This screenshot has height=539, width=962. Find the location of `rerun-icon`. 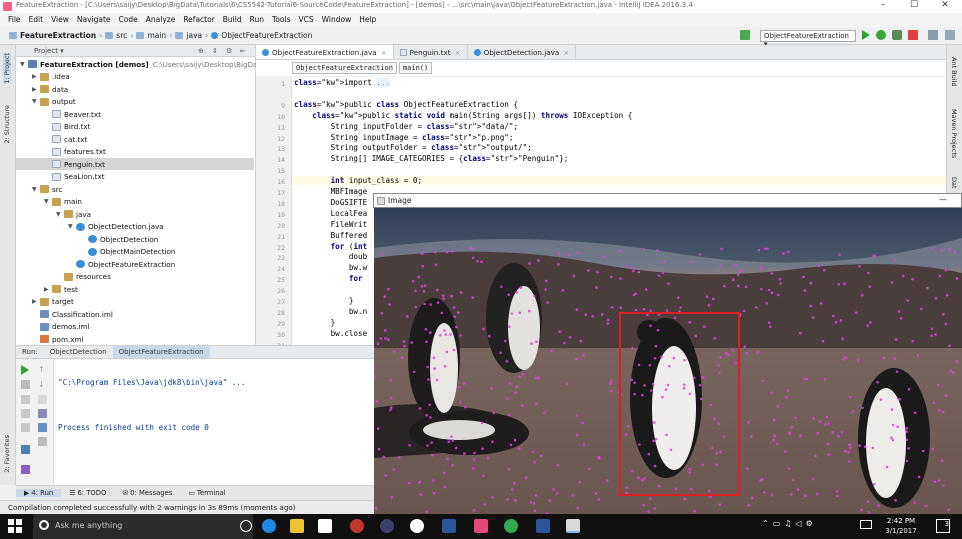

rerun-icon is located at coordinates (25, 370).